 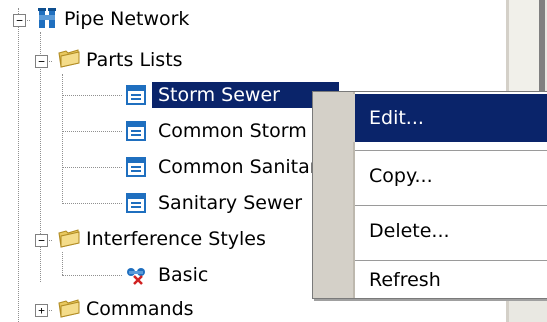 I want to click on tree-node-sanitary-sewer: Sanitary Sewer, so click(x=235, y=203).